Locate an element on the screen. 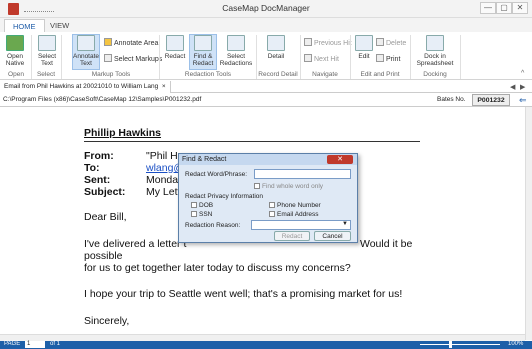 The width and height of the screenshot is (532, 349). dock-spreadsheet-button: Dock in Spreadsheet is located at coordinates (435, 51).